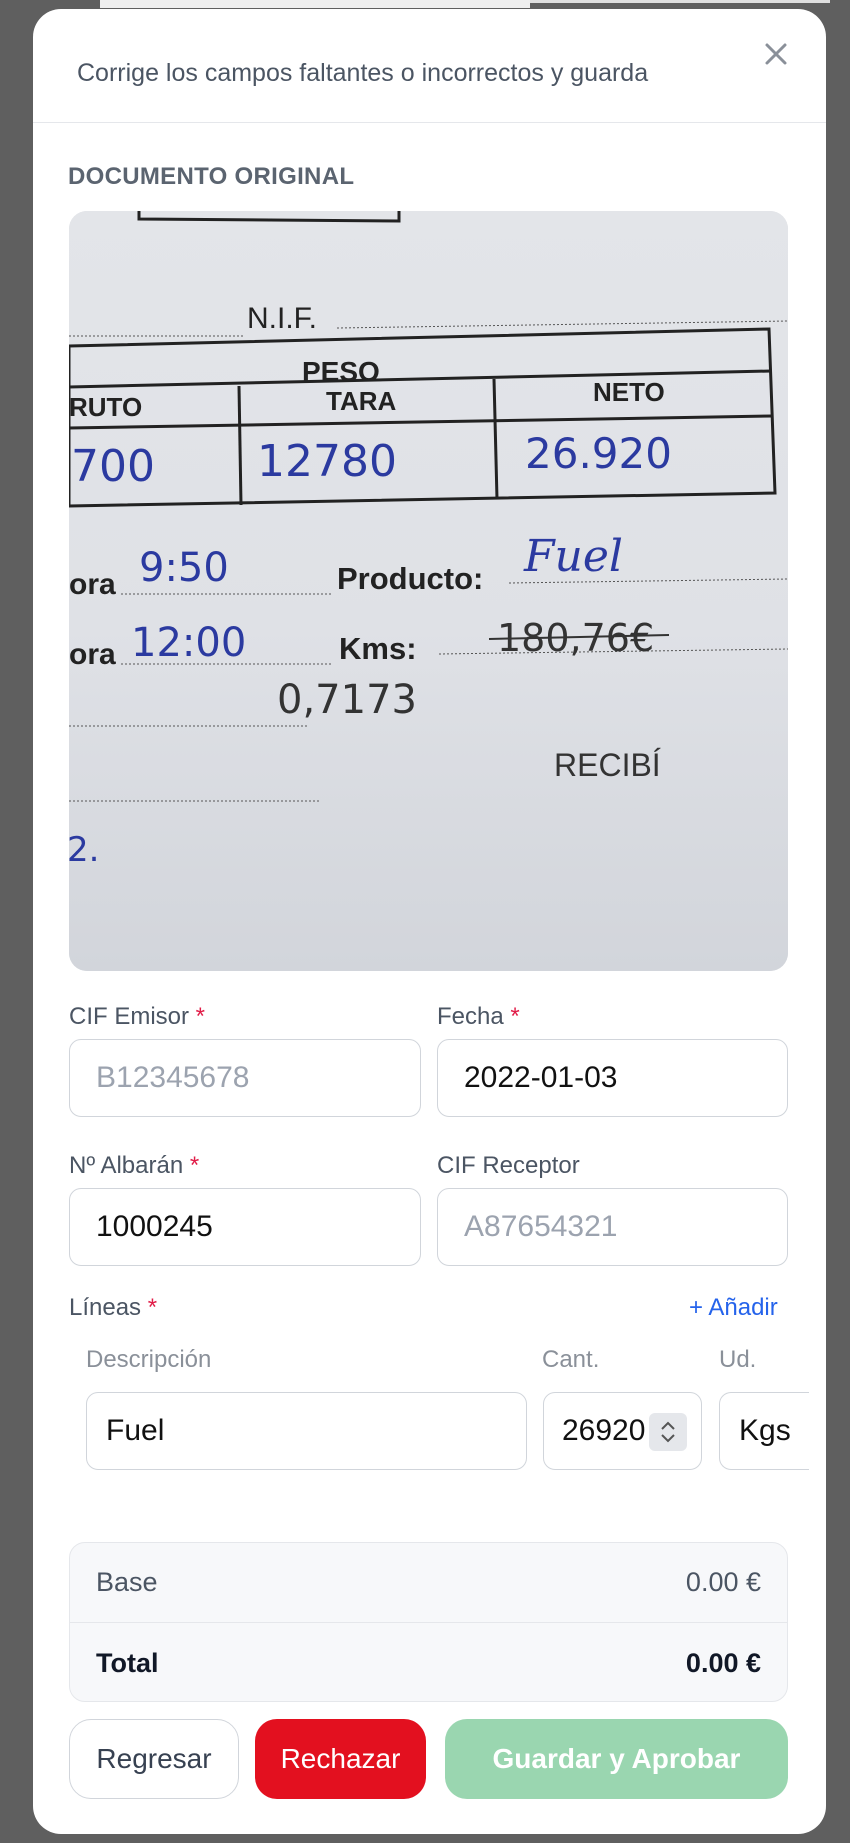  Describe the element at coordinates (134, 1165) in the screenshot. I see `albaran-label: Nº Albarán *` at that location.